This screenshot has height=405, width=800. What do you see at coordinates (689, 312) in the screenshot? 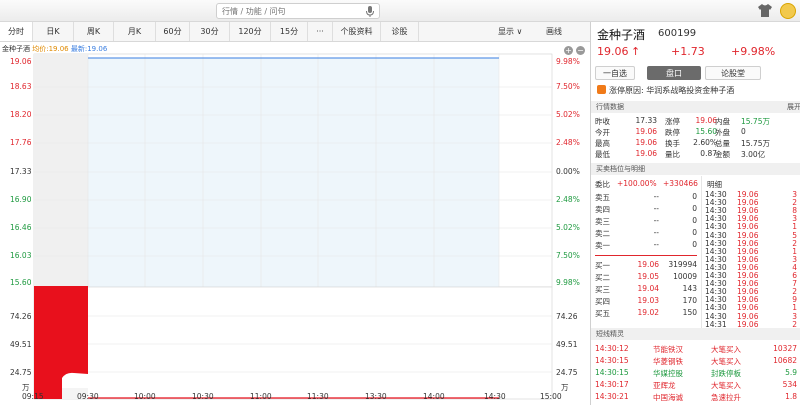
I see `buy-level-volume: 150` at bounding box center [689, 312].